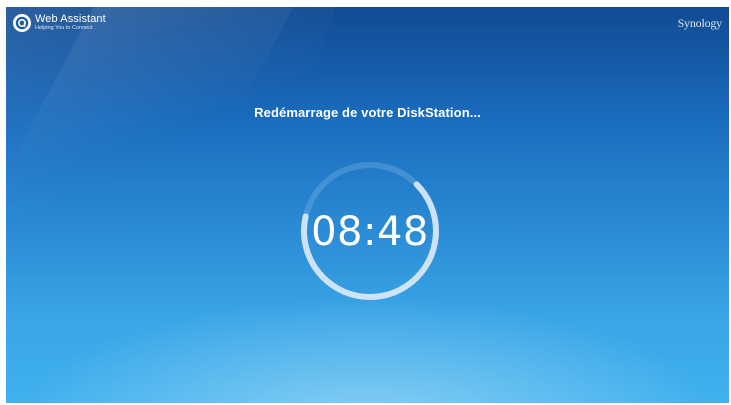  What do you see at coordinates (70, 19) in the screenshot?
I see `app-title: Web Assistant` at bounding box center [70, 19].